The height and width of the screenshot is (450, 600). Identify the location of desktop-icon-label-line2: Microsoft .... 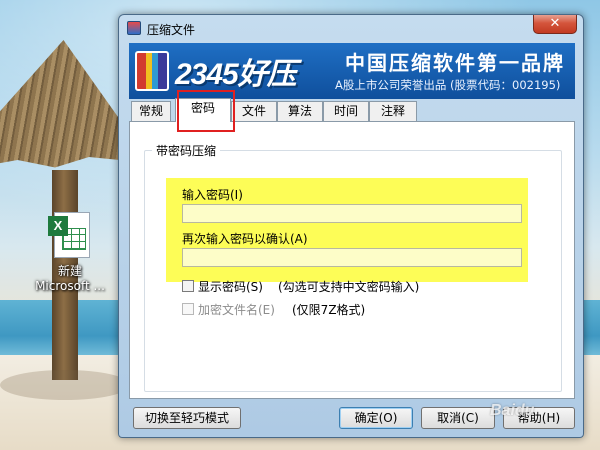
(70, 286).